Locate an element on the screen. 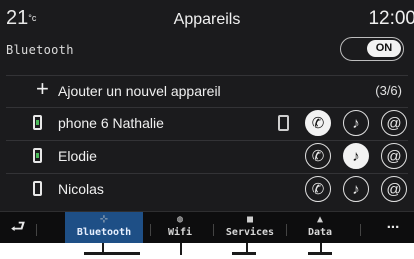 The height and width of the screenshot is (259, 414). tab-label: Bluetooth is located at coordinates (104, 232).